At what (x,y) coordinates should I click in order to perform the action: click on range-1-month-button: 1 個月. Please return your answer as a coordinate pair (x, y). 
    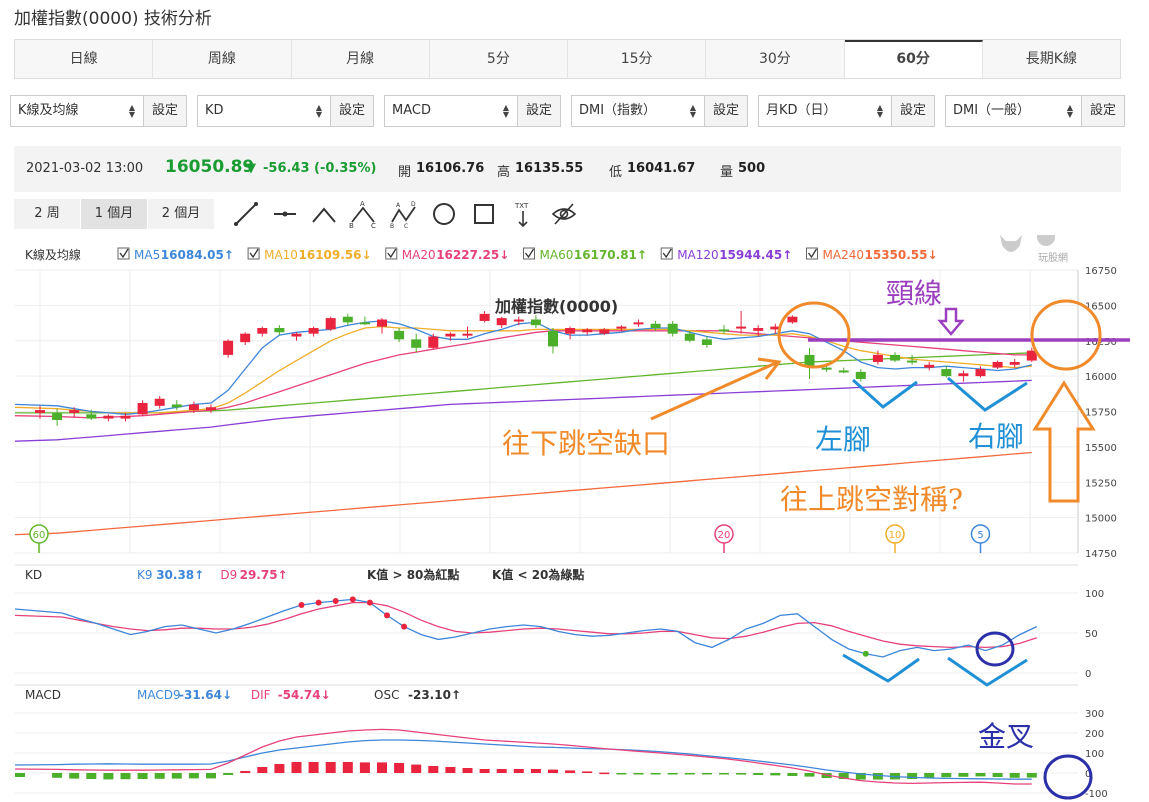
    Looking at the image, I should click on (114, 214).